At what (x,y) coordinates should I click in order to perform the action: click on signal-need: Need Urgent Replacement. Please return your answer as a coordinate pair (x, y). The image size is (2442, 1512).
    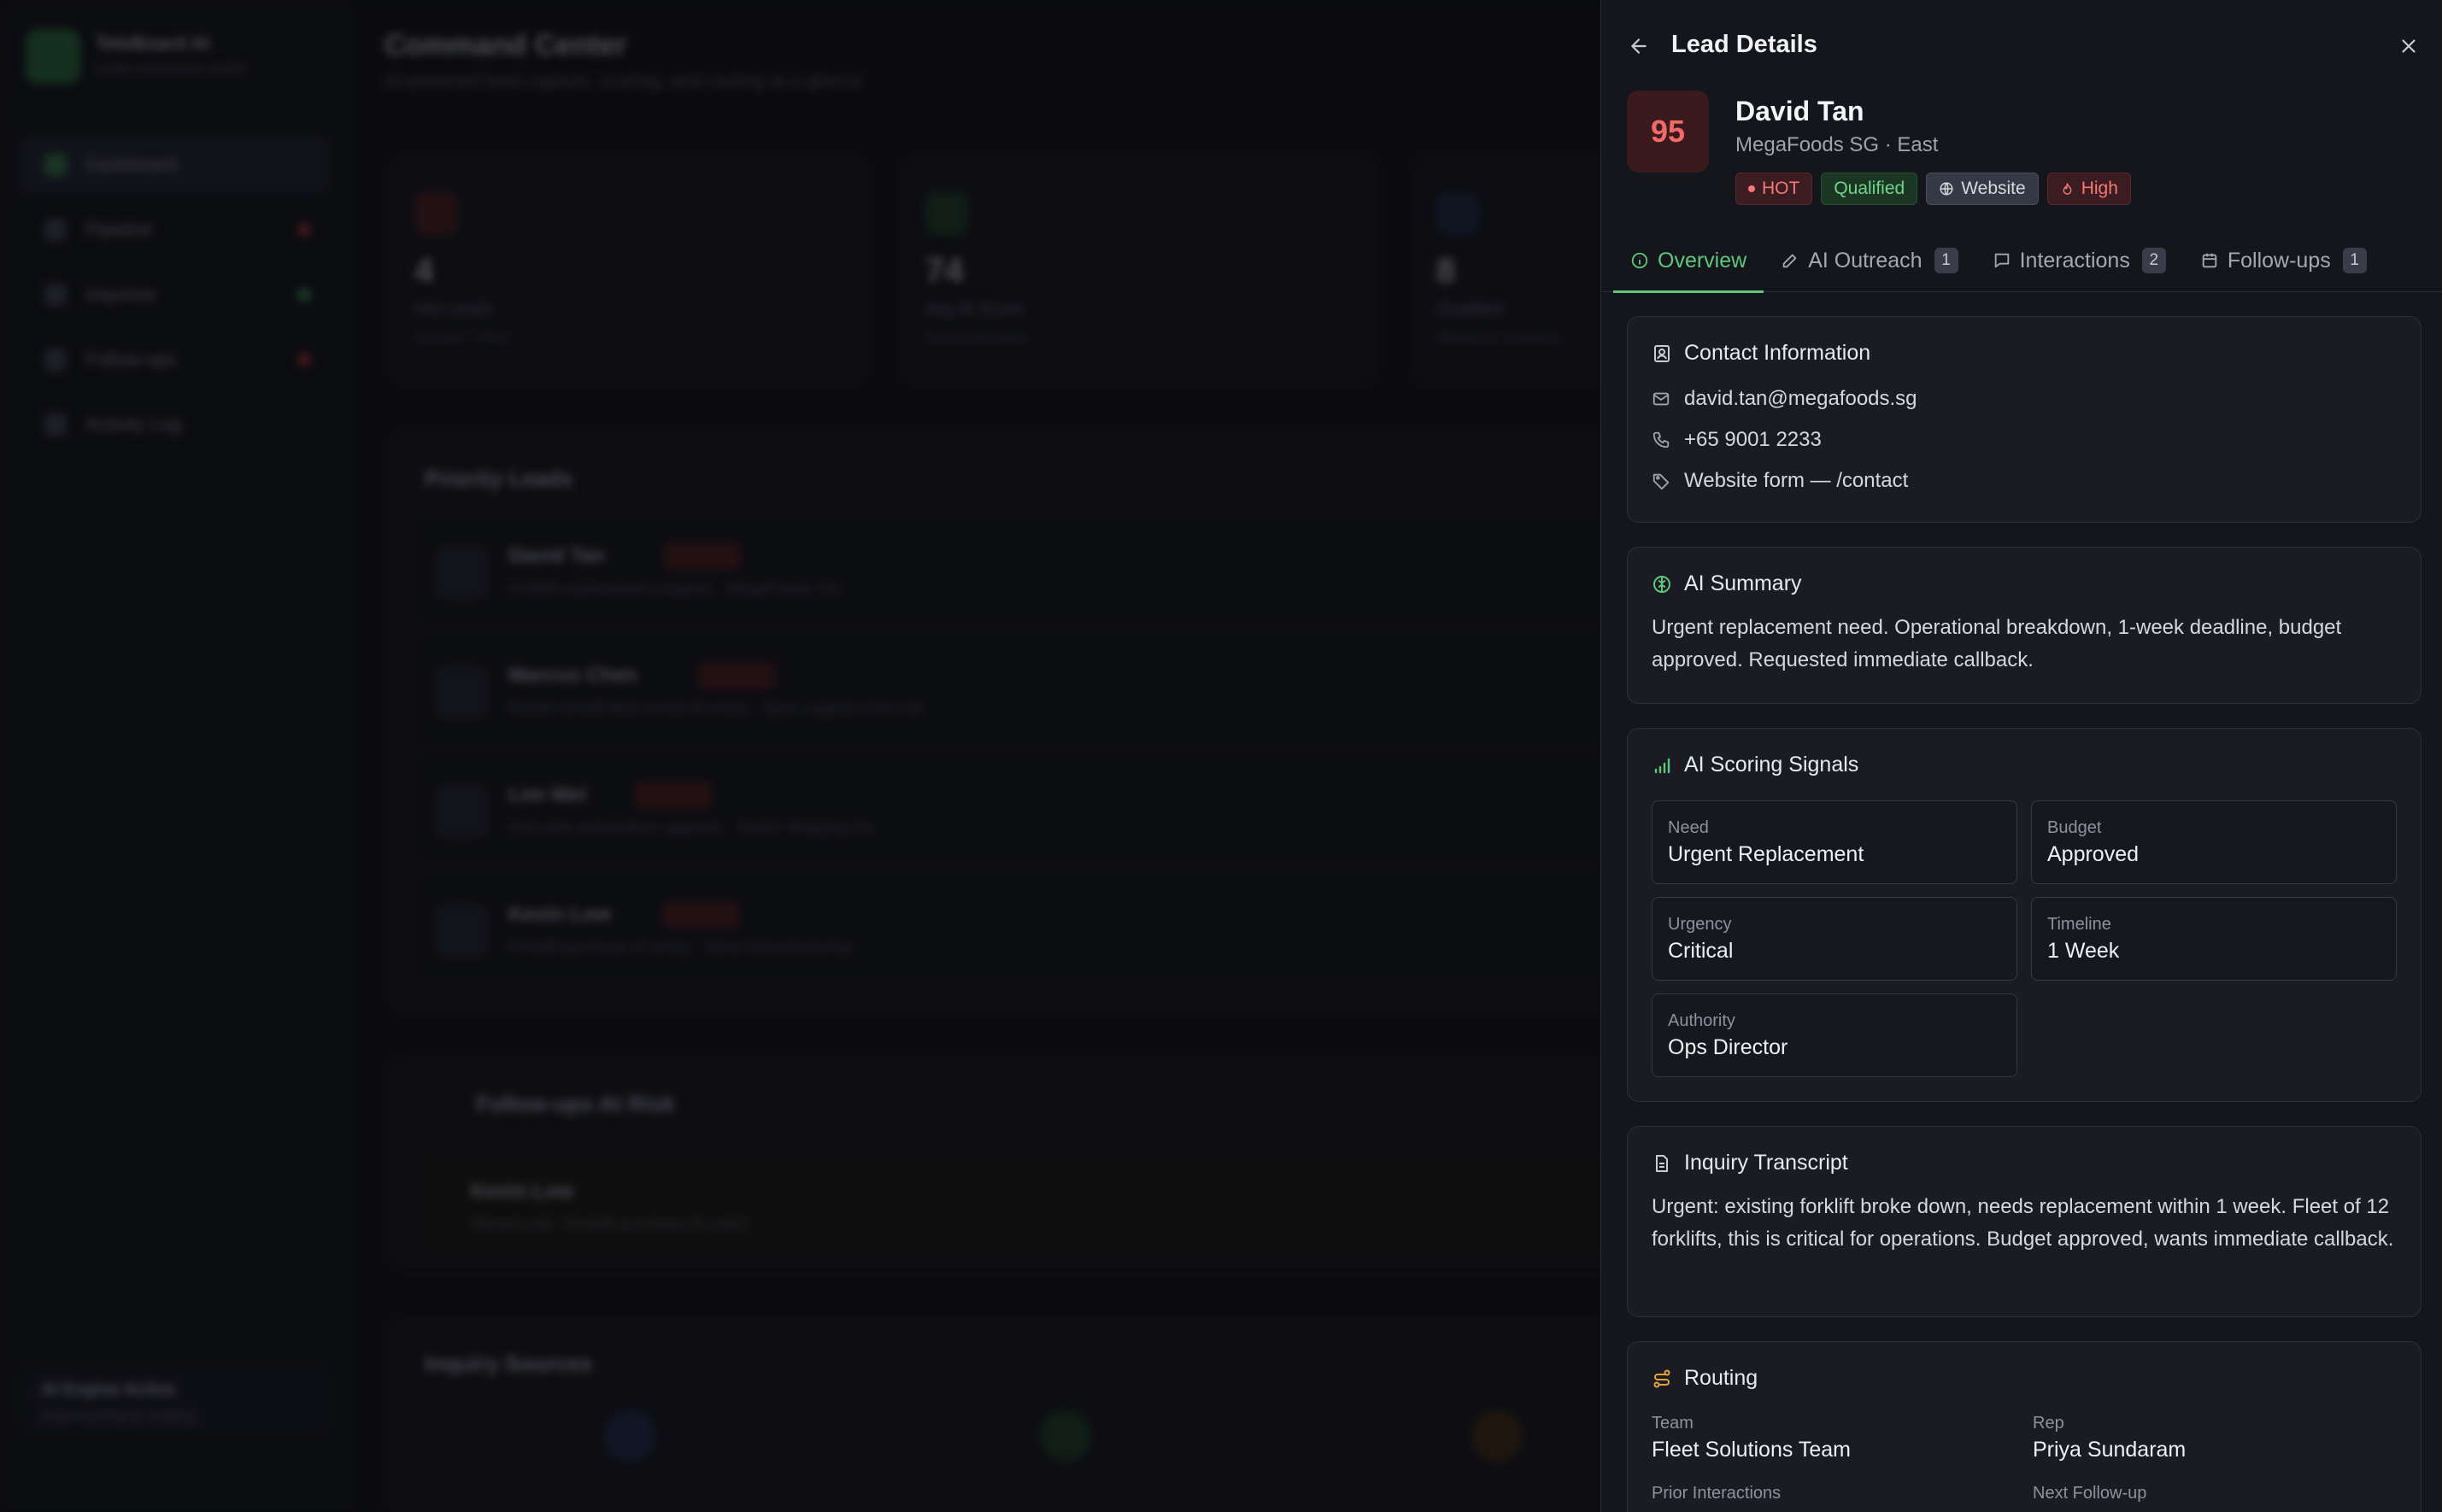
    Looking at the image, I should click on (1835, 842).